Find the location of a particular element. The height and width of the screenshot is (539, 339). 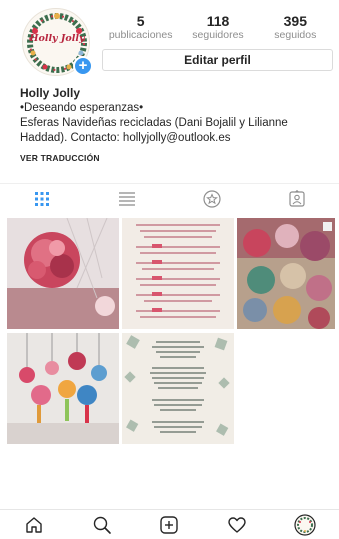

bio-line-1: •Deseando esperanzas• is located at coordinates (82, 108).